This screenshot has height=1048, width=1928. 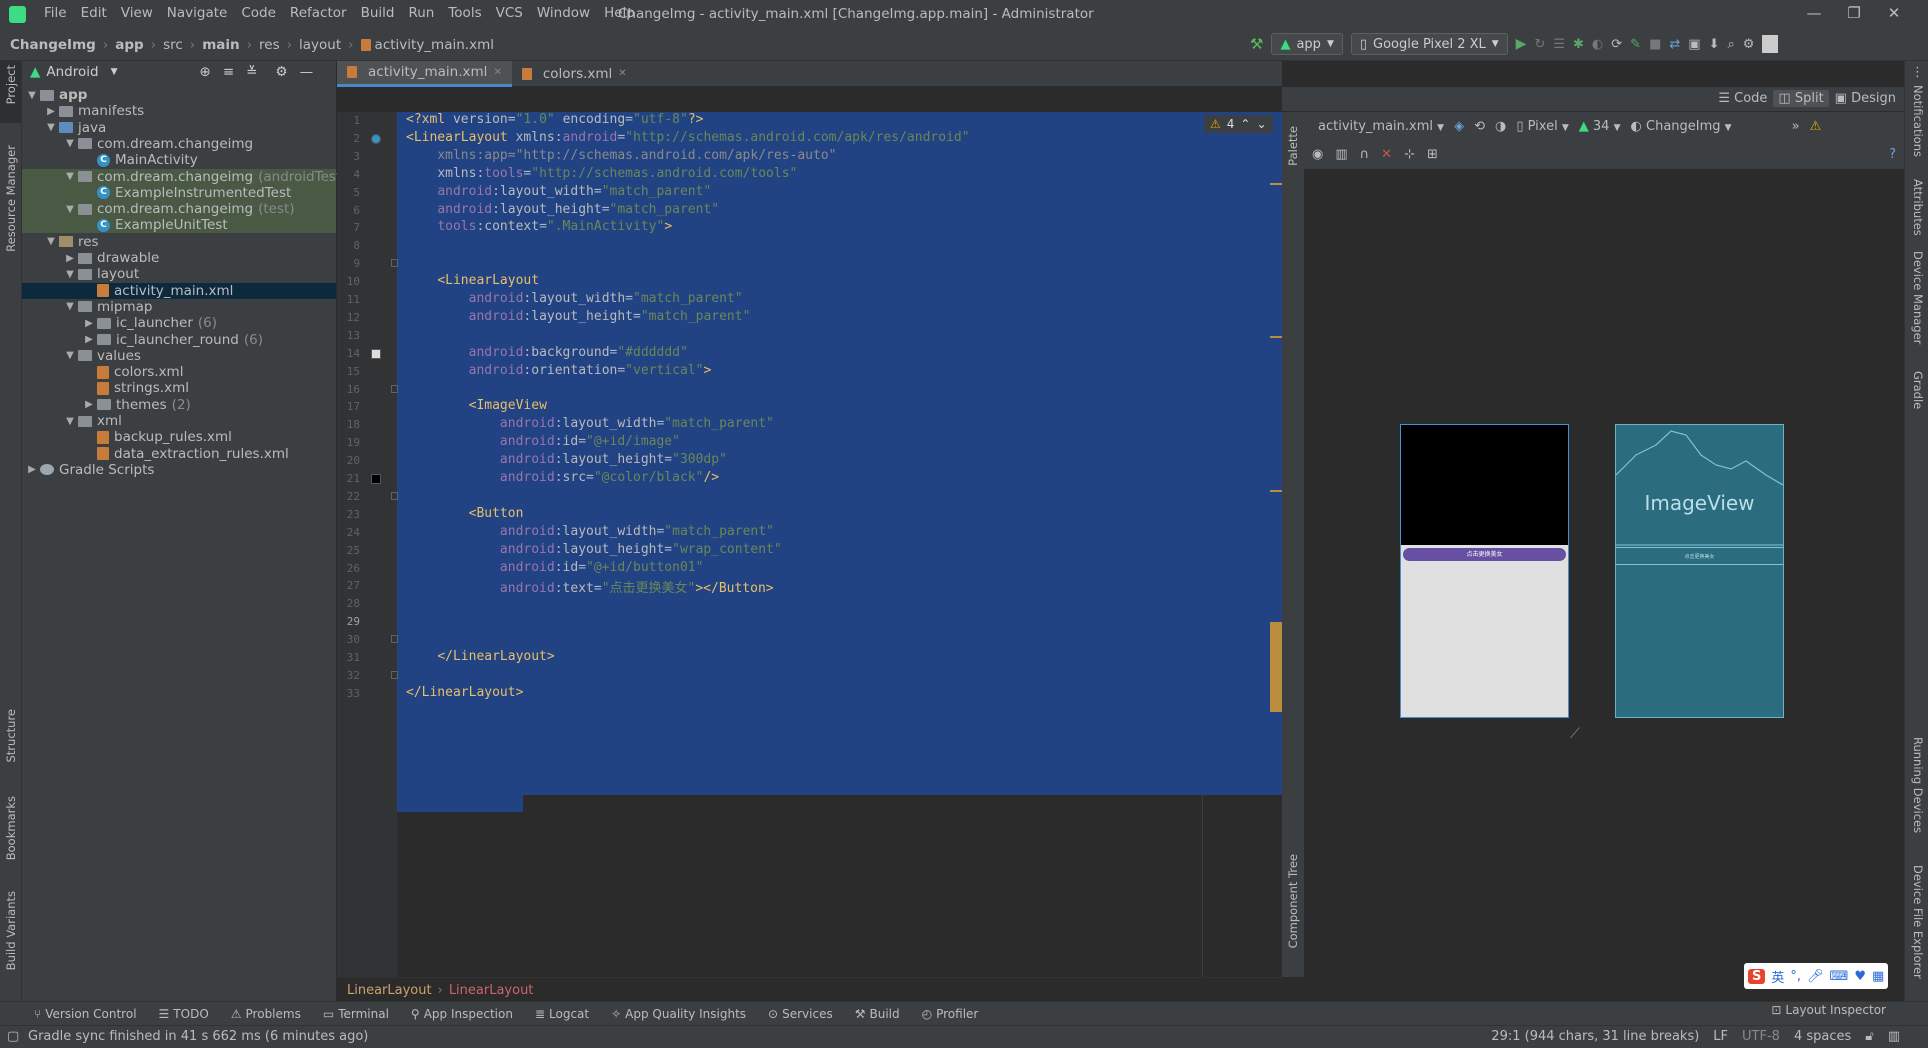 What do you see at coordinates (154, 225) in the screenshot?
I see `tree-item: C ExampleUnitTest` at bounding box center [154, 225].